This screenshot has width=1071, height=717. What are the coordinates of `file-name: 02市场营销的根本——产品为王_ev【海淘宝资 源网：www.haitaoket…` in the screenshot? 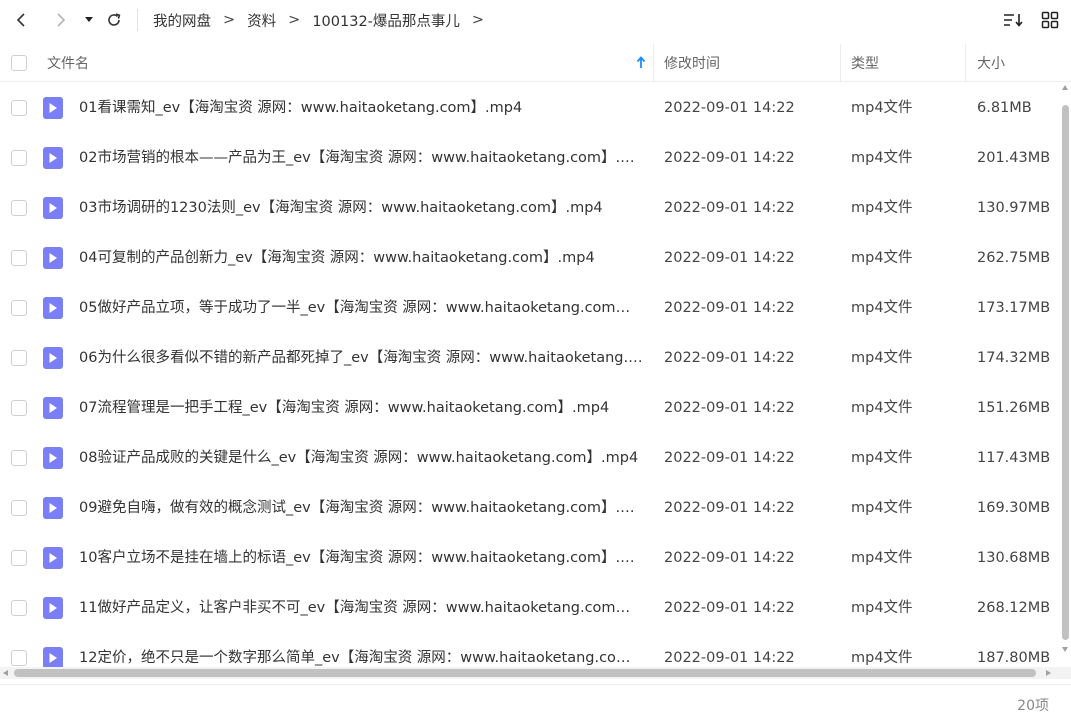 It's located at (361, 158).